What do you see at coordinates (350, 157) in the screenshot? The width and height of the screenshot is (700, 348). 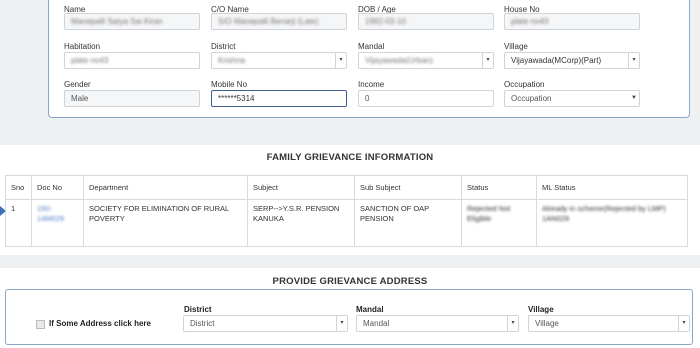 I see `family-grievance-title: FAMILY GRIEVANCE INFORMATION` at bounding box center [350, 157].